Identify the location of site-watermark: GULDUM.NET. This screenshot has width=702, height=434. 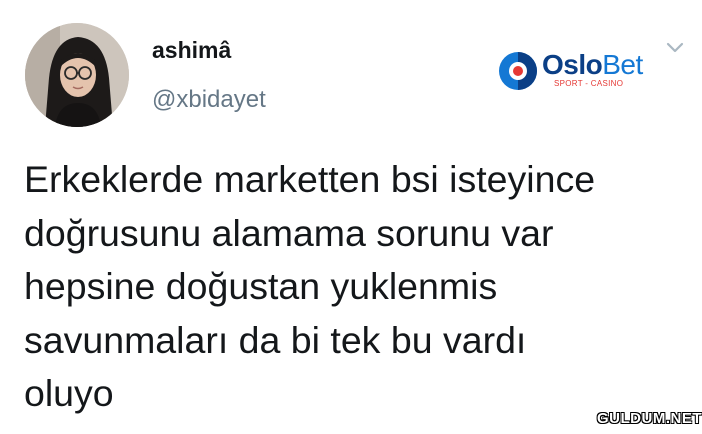
(649, 418).